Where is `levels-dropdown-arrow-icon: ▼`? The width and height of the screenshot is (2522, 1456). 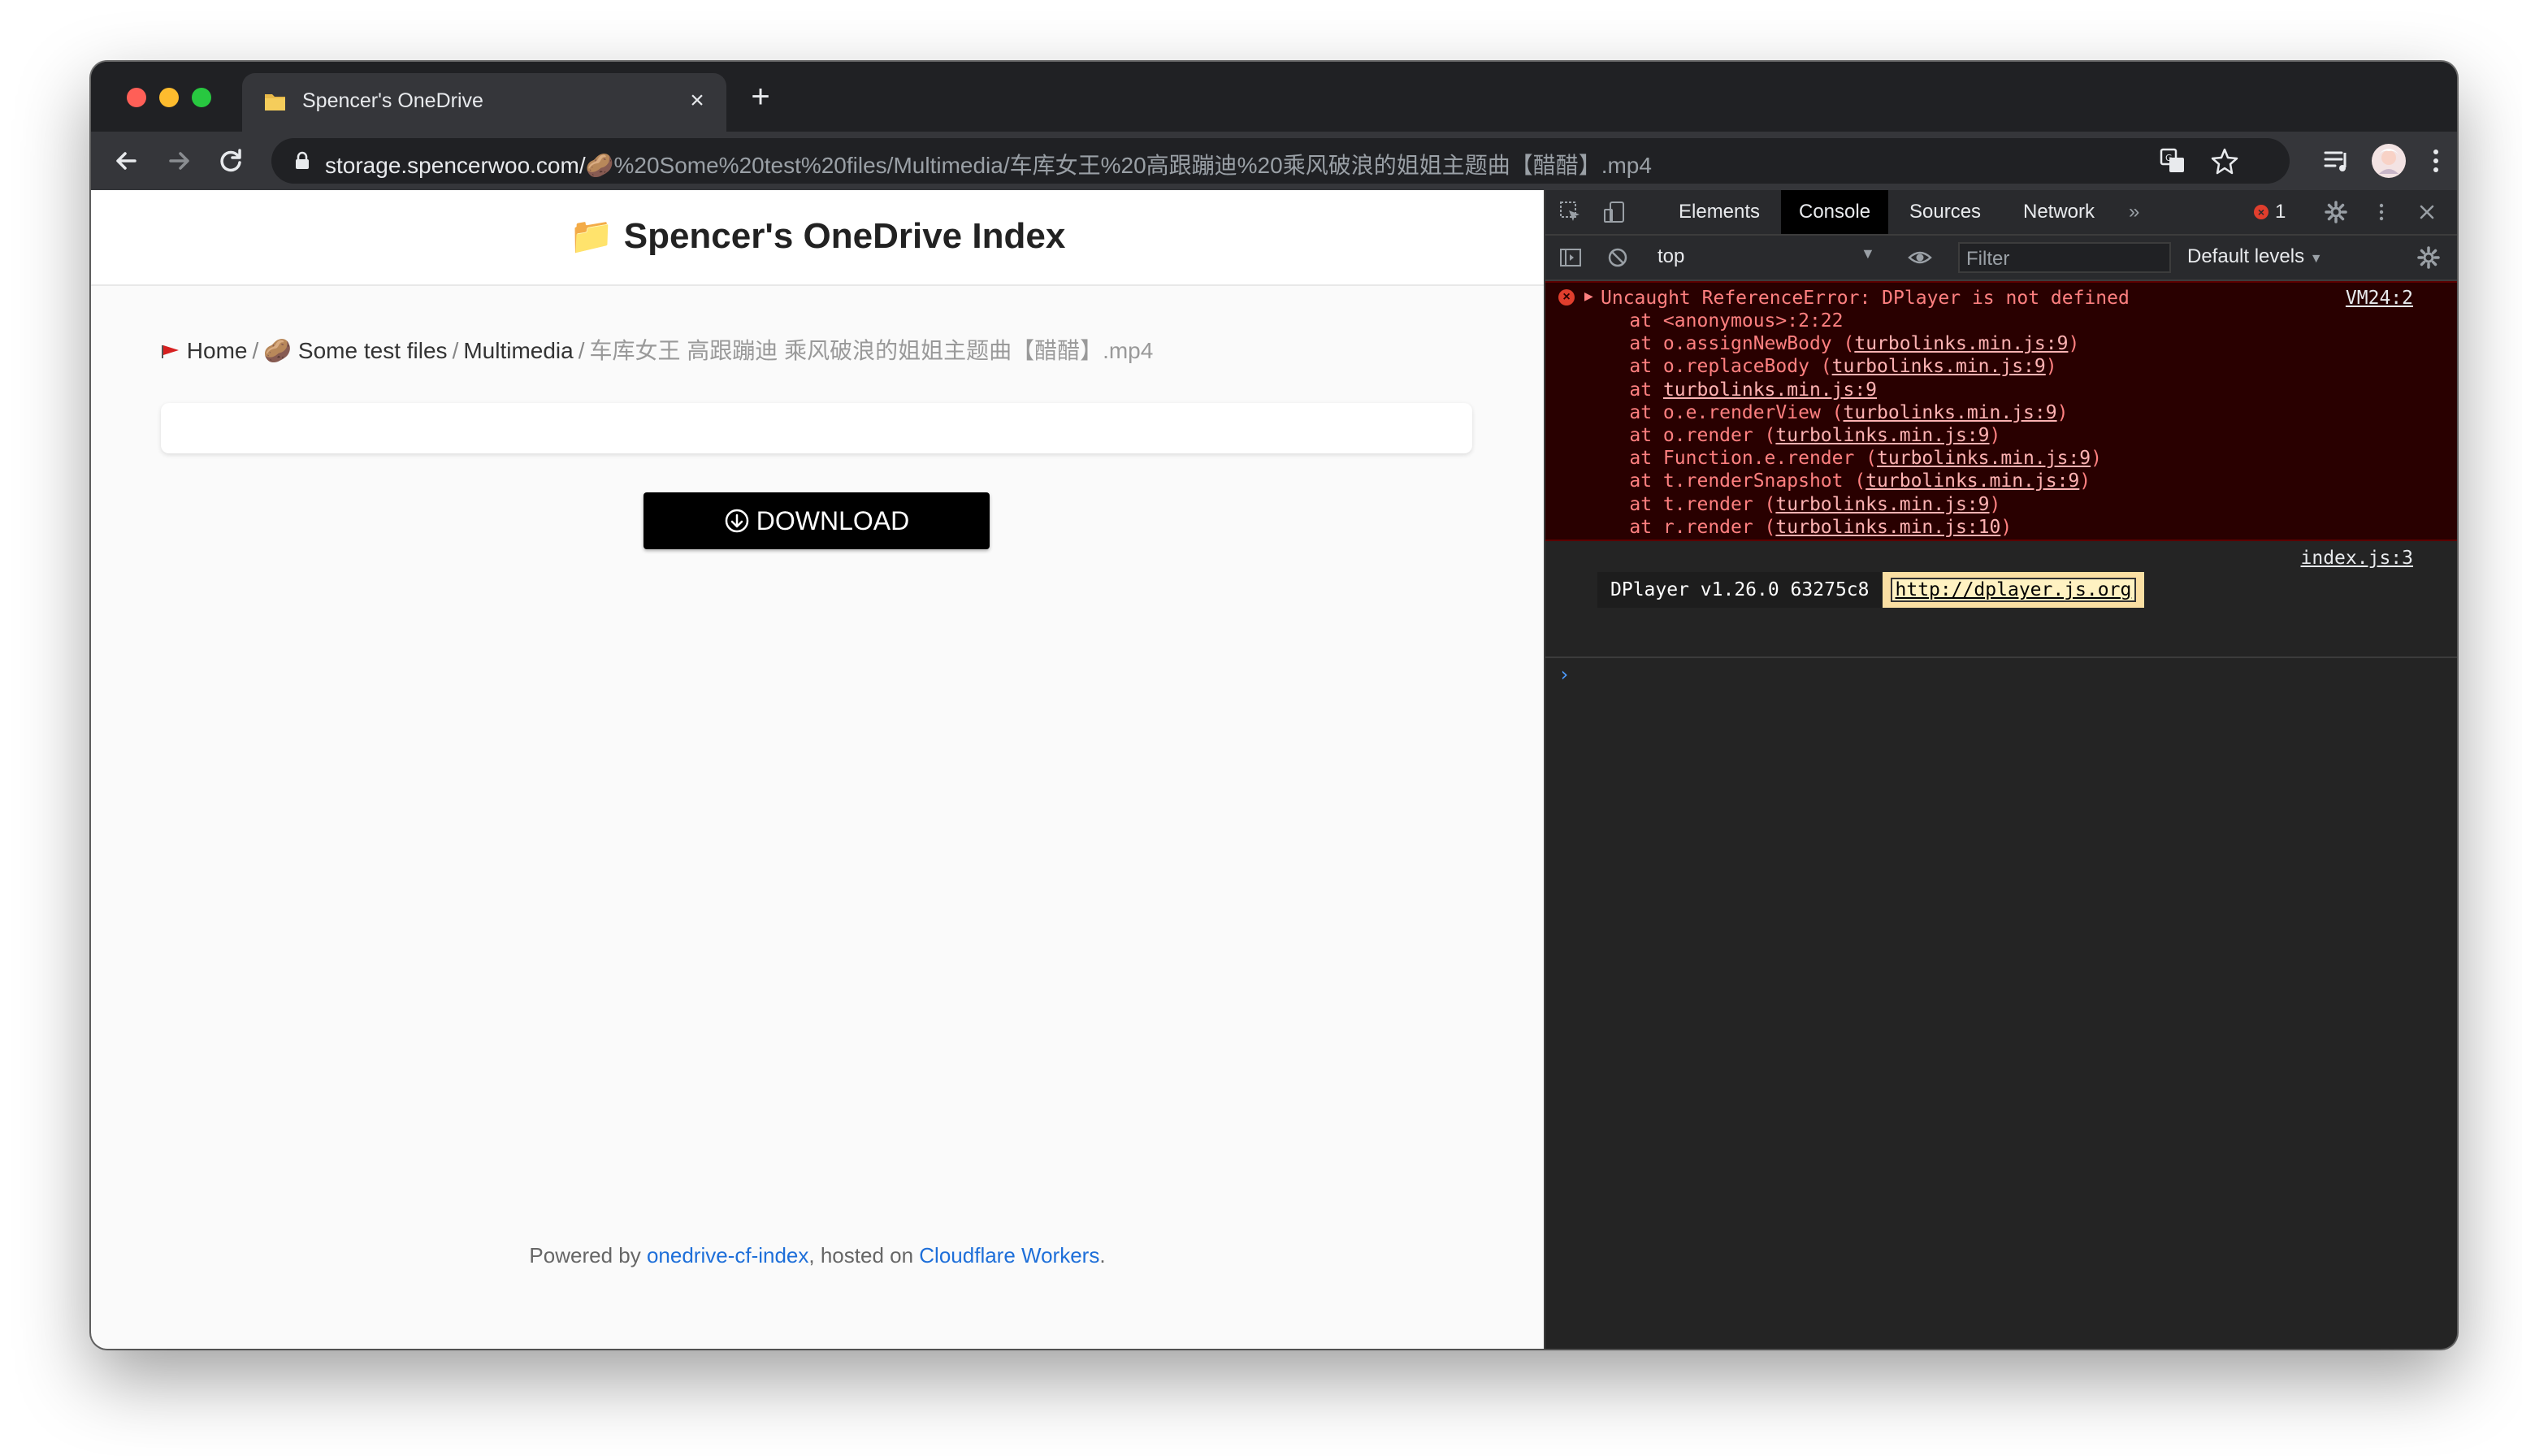
levels-dropdown-arrow-icon: ▼ is located at coordinates (2316, 259).